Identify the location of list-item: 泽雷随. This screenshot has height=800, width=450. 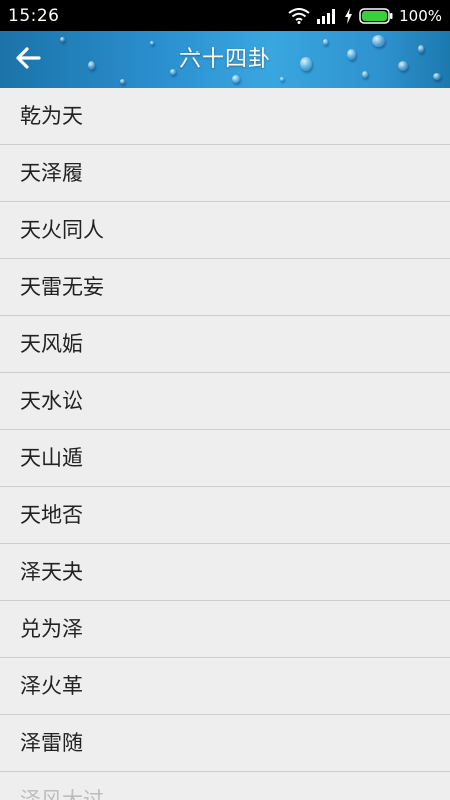
(225, 743).